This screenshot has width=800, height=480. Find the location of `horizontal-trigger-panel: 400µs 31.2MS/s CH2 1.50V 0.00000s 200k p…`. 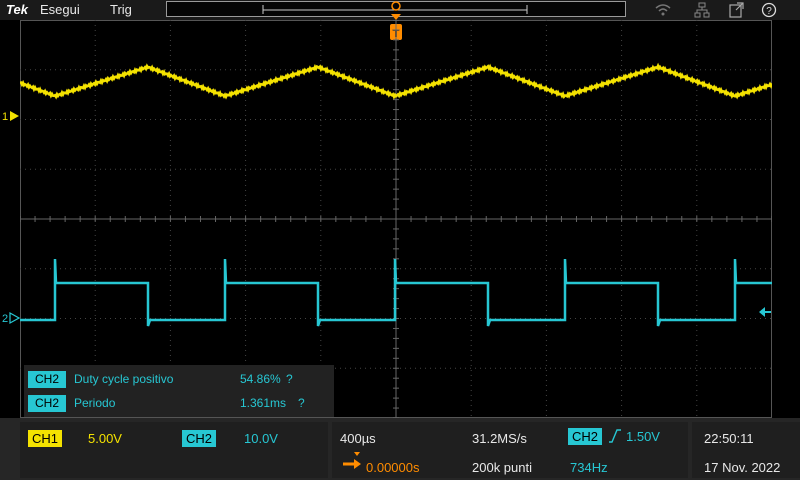

horizontal-trigger-panel: 400µs 31.2MS/s CH2 1.50V 0.00000s 200k p… is located at coordinates (510, 450).